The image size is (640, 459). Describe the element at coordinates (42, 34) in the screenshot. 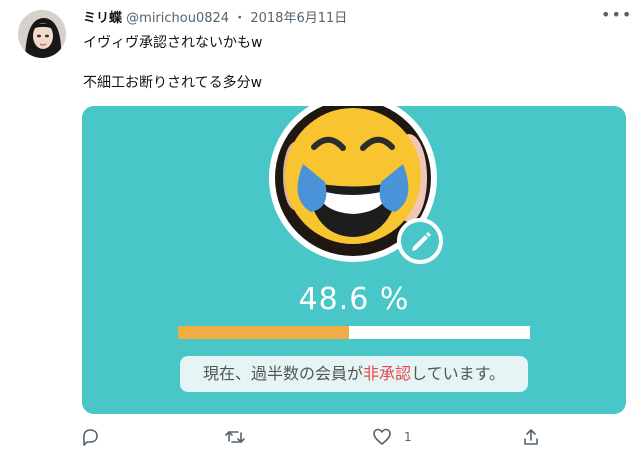

I see `author-avatar` at that location.